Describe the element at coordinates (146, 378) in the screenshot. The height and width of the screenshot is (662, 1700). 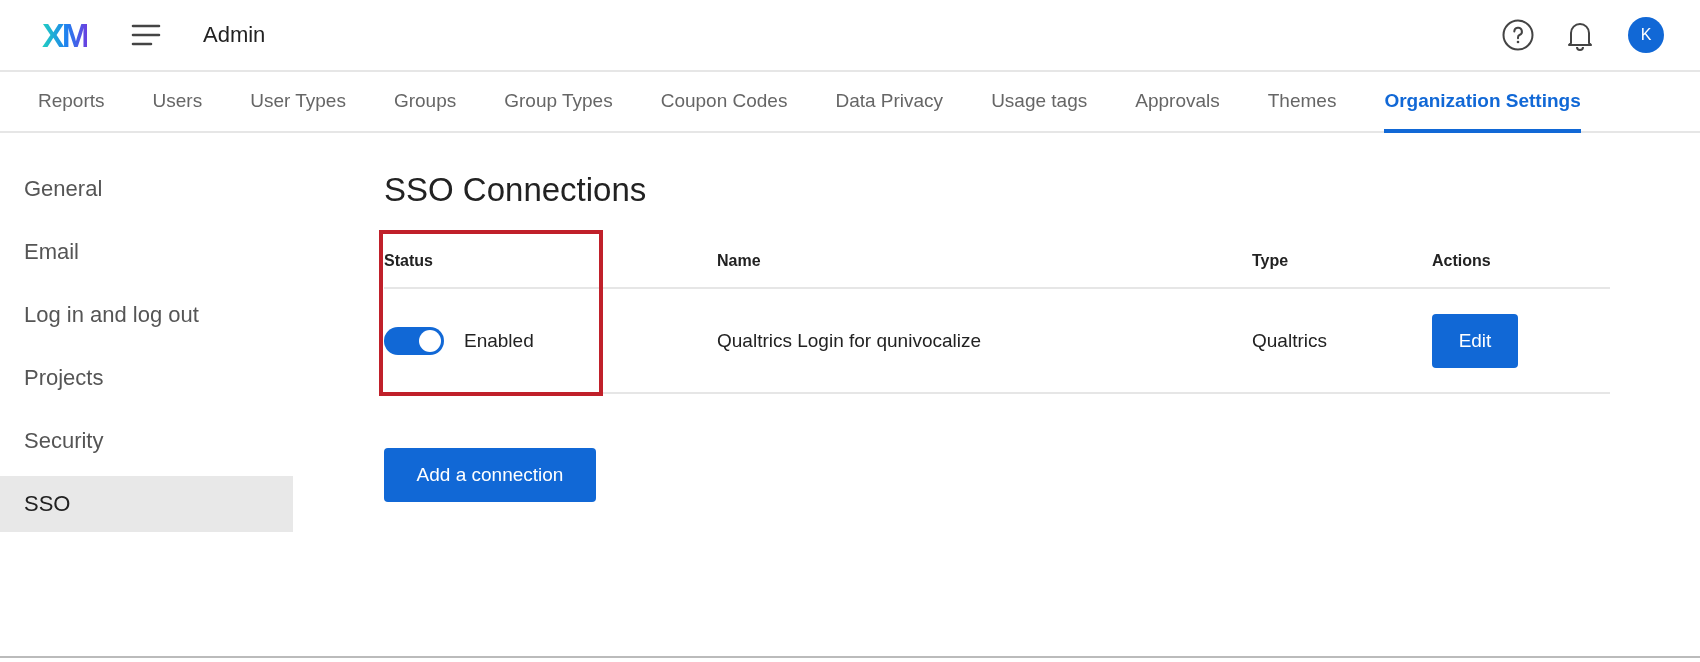
I see `sidebar-item: Projects` at that location.